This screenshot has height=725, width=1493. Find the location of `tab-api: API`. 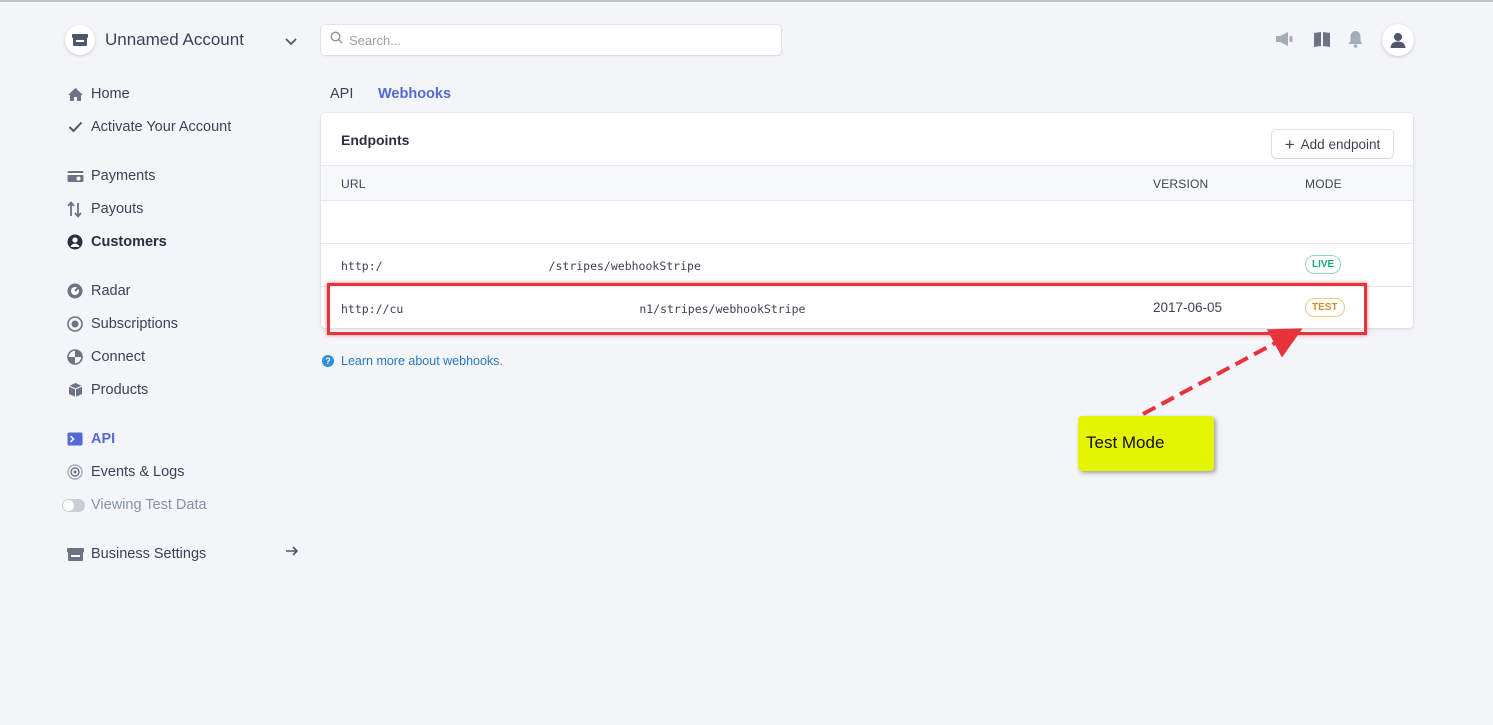

tab-api: API is located at coordinates (341, 94).